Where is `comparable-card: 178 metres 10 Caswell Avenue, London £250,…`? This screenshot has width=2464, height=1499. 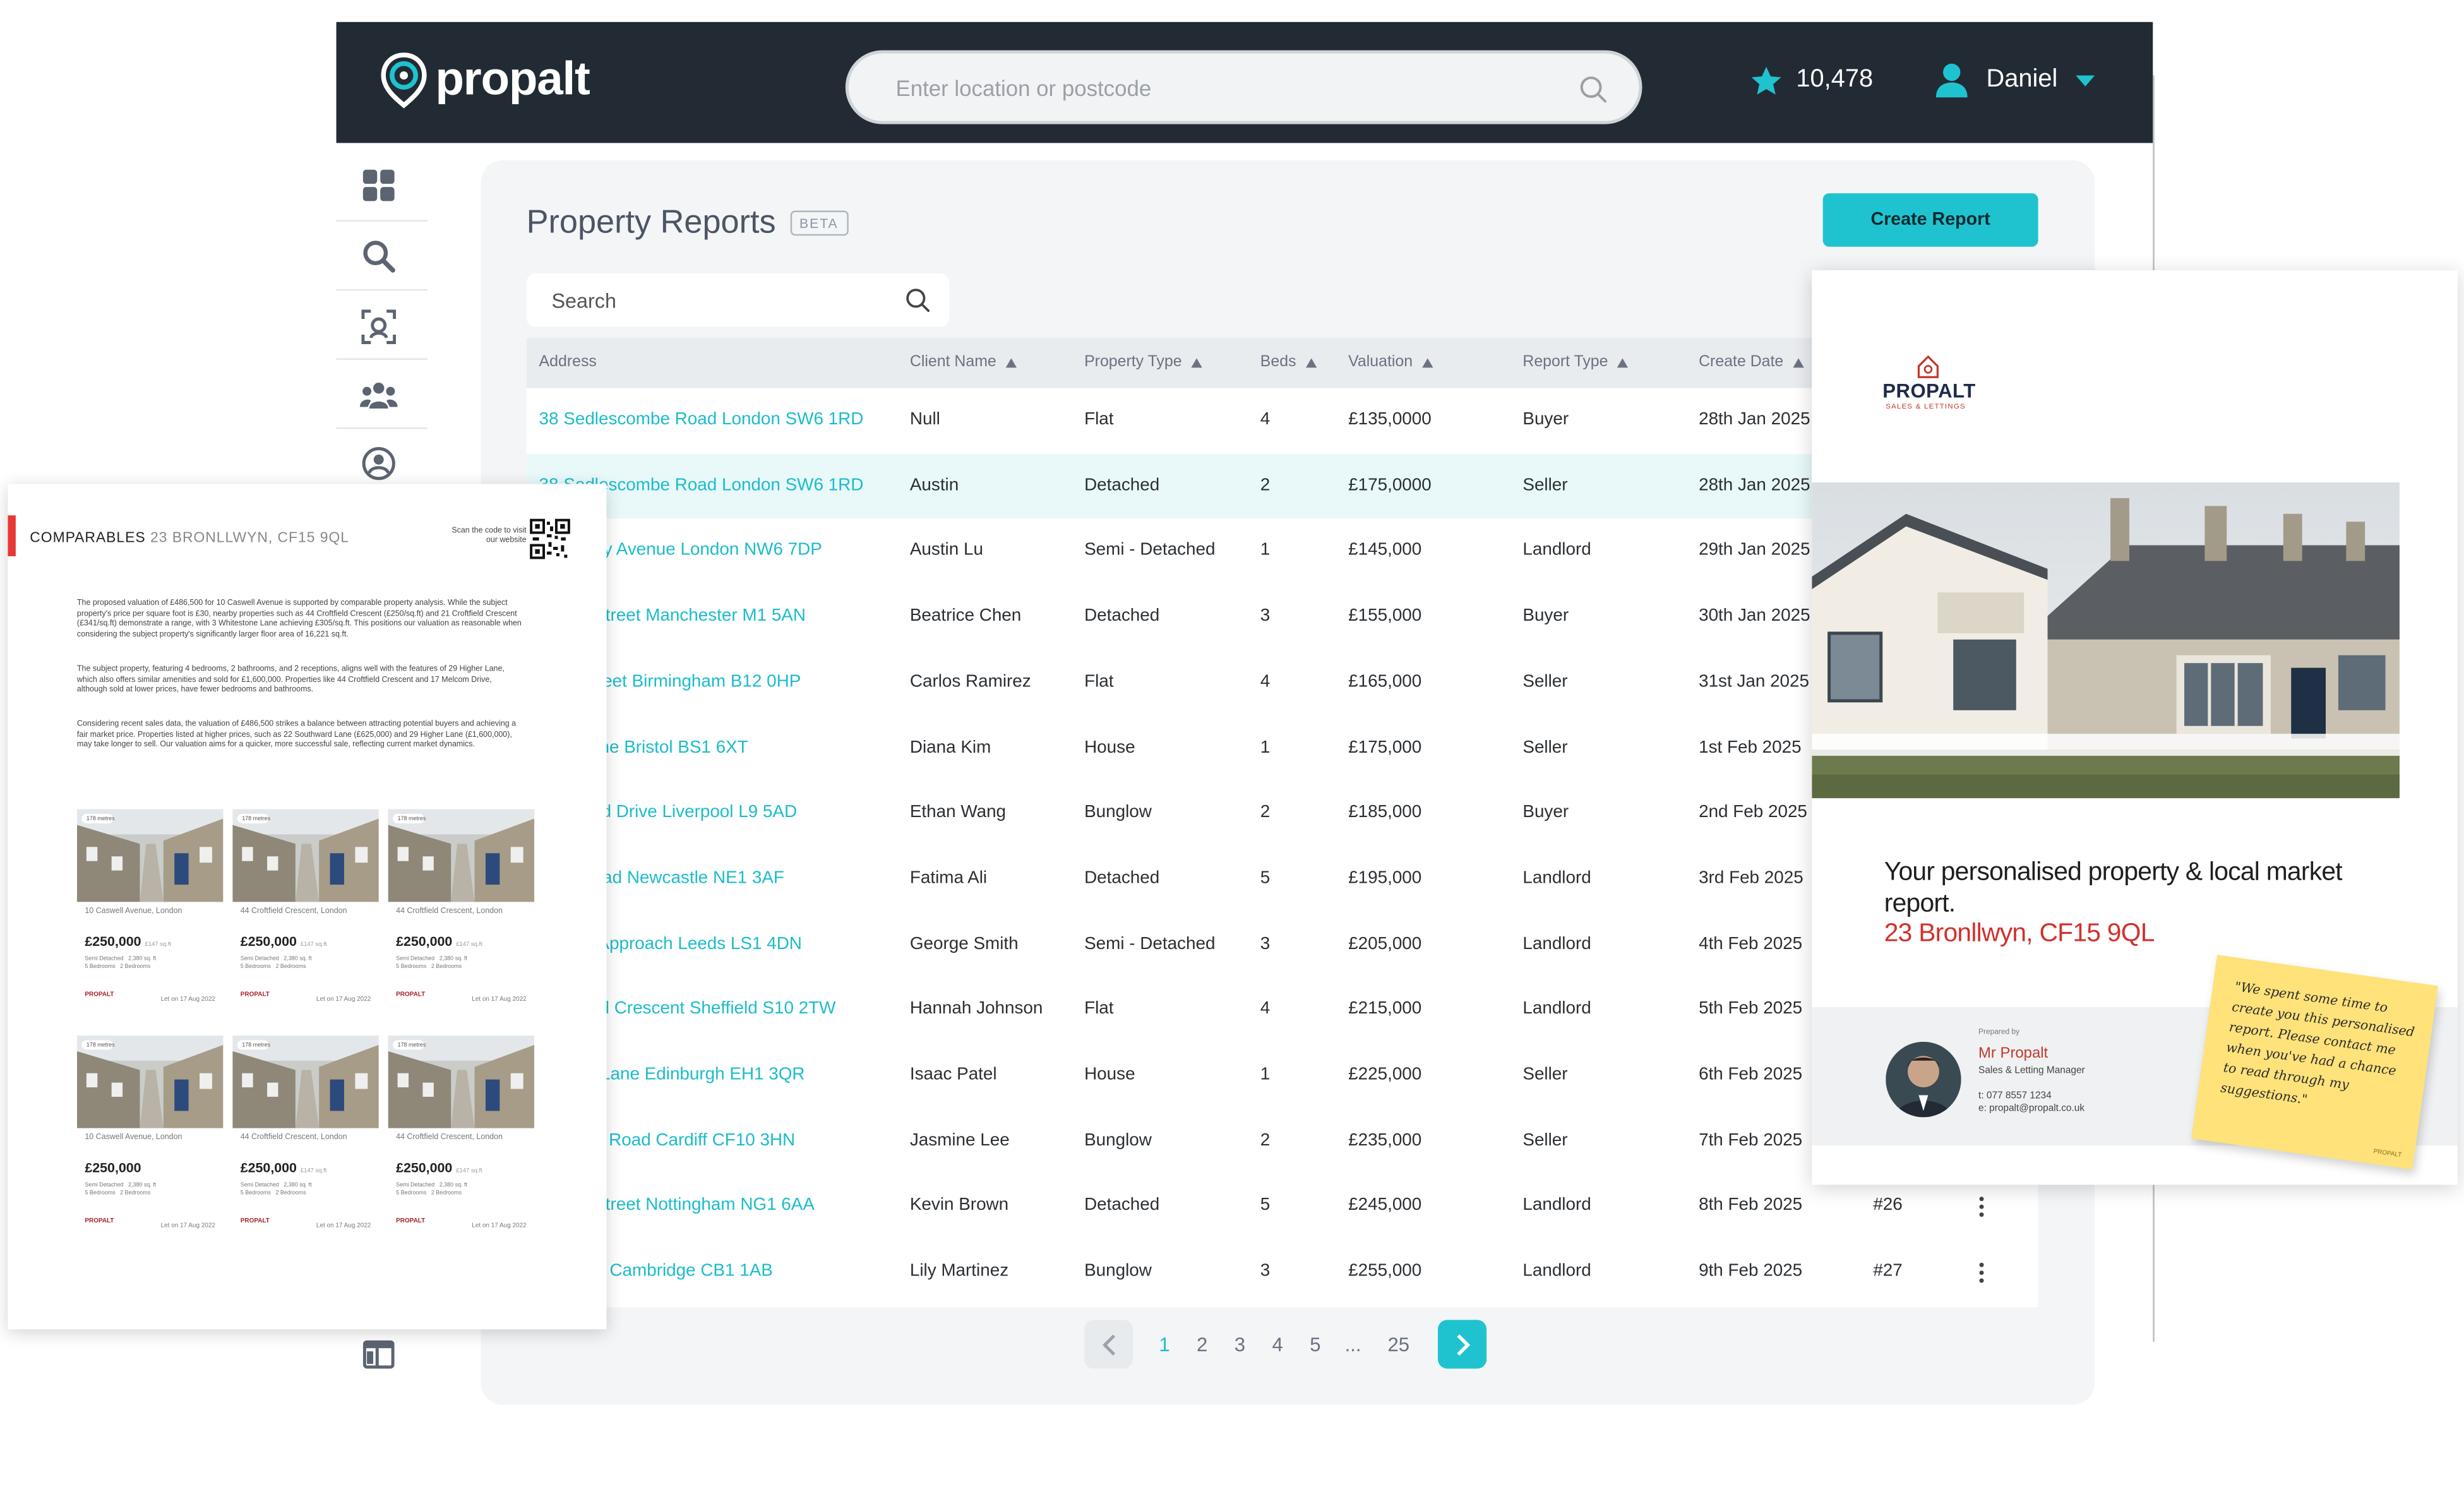
comparable-card: 178 metres 10 Caswell Avenue, London £250,… is located at coordinates (150, 1136).